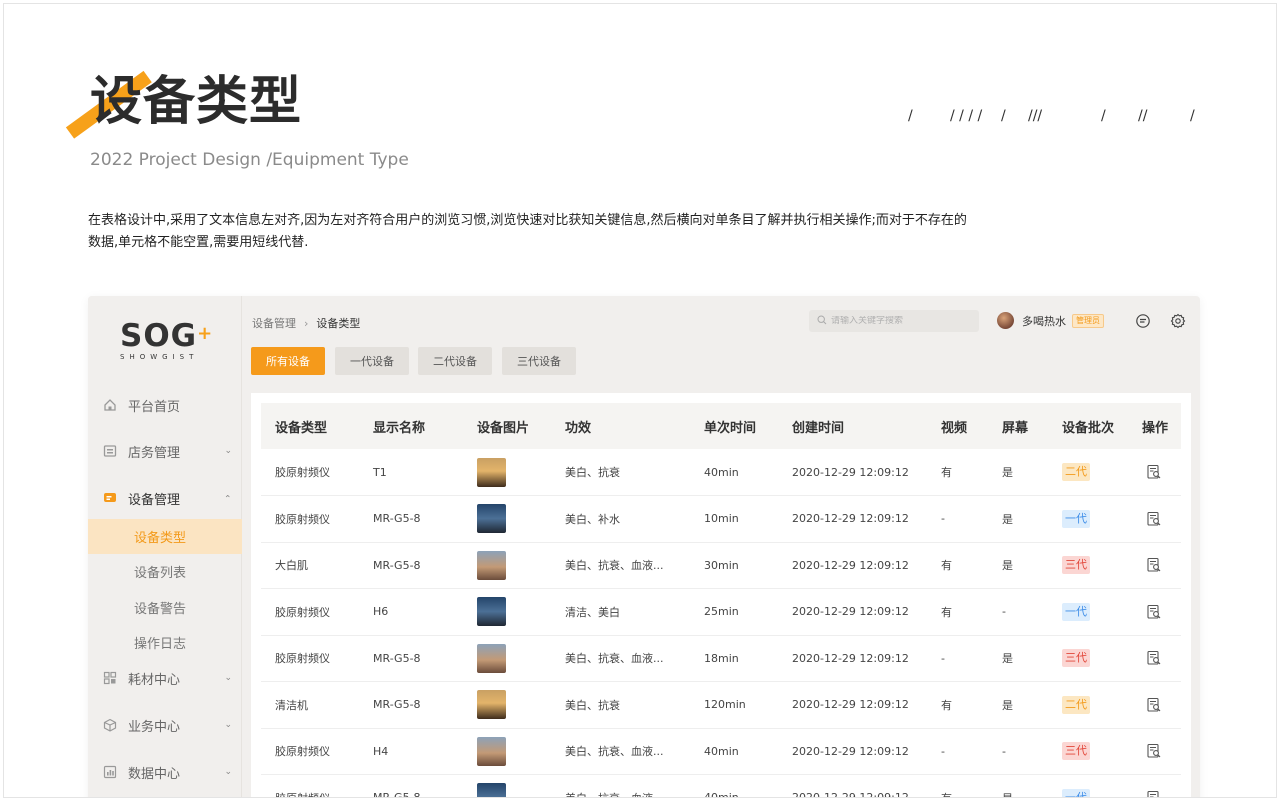 This screenshot has height=803, width=1280. Describe the element at coordinates (1088, 426) in the screenshot. I see `column-header: 设备批次` at that location.